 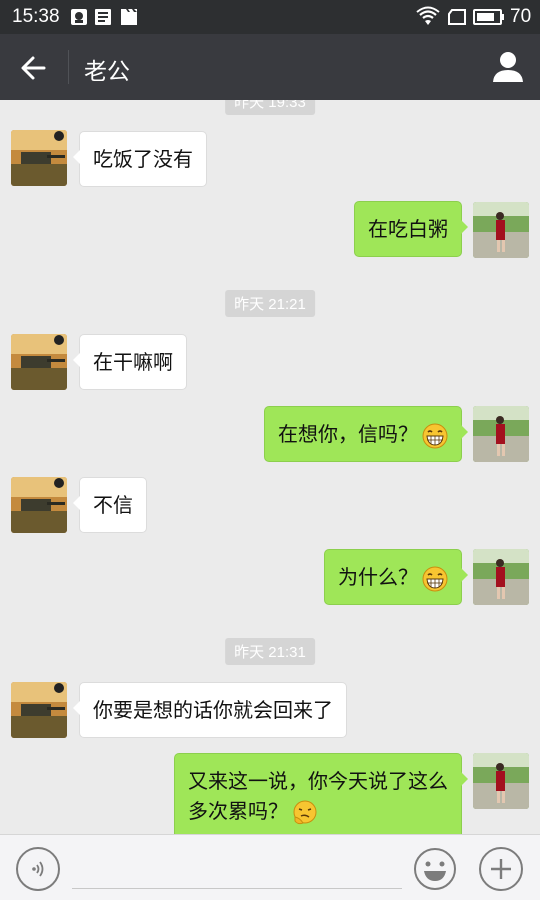 What do you see at coordinates (110, 505) in the screenshot?
I see `message-bubble-received: 不信` at bounding box center [110, 505].